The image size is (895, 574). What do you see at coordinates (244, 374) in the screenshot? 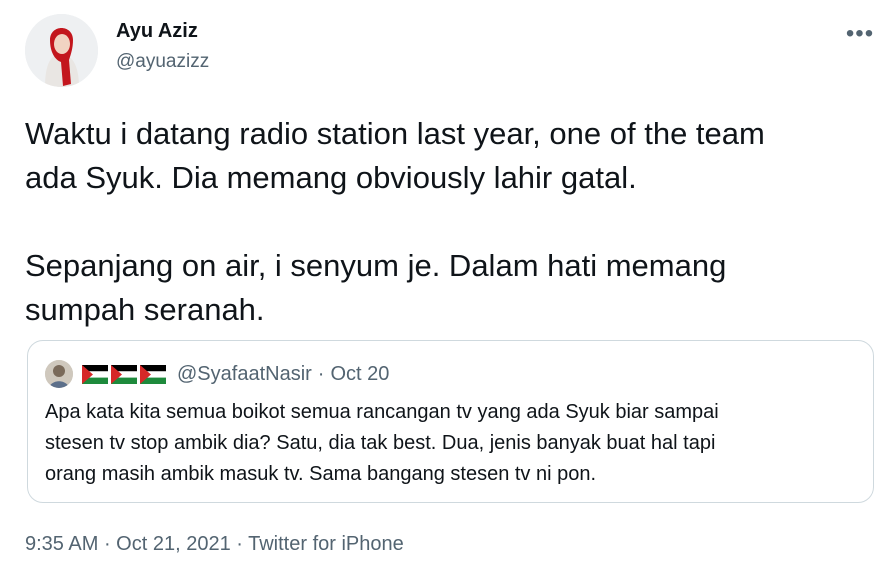
I see `quoted-author-handle: @SyafaatNasir` at bounding box center [244, 374].